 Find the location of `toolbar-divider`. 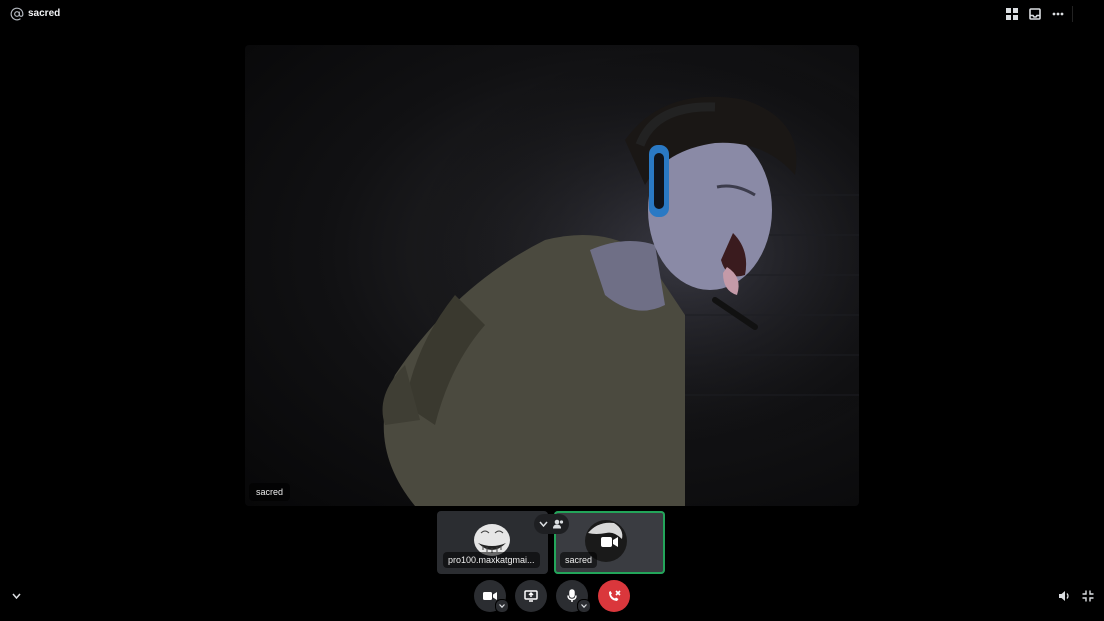

toolbar-divider is located at coordinates (1072, 14).